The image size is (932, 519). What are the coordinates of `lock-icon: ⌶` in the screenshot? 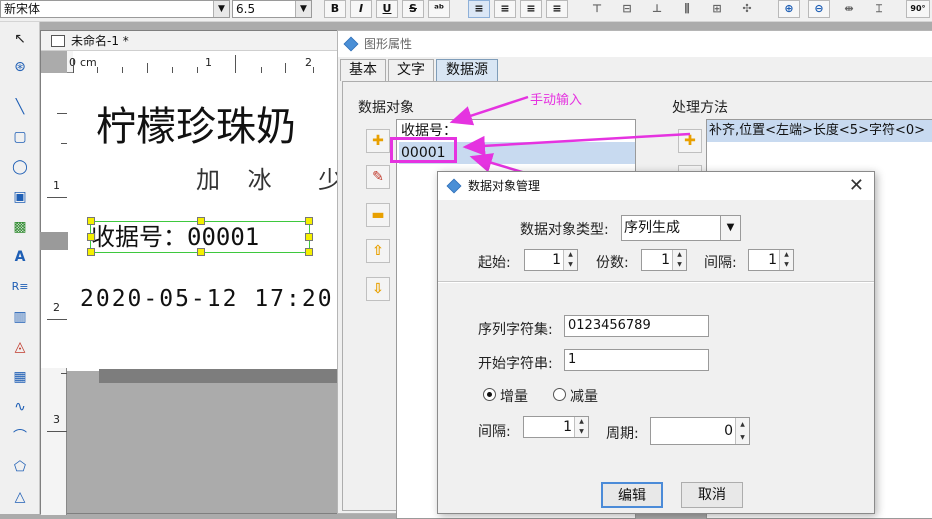 It's located at (879, 8).